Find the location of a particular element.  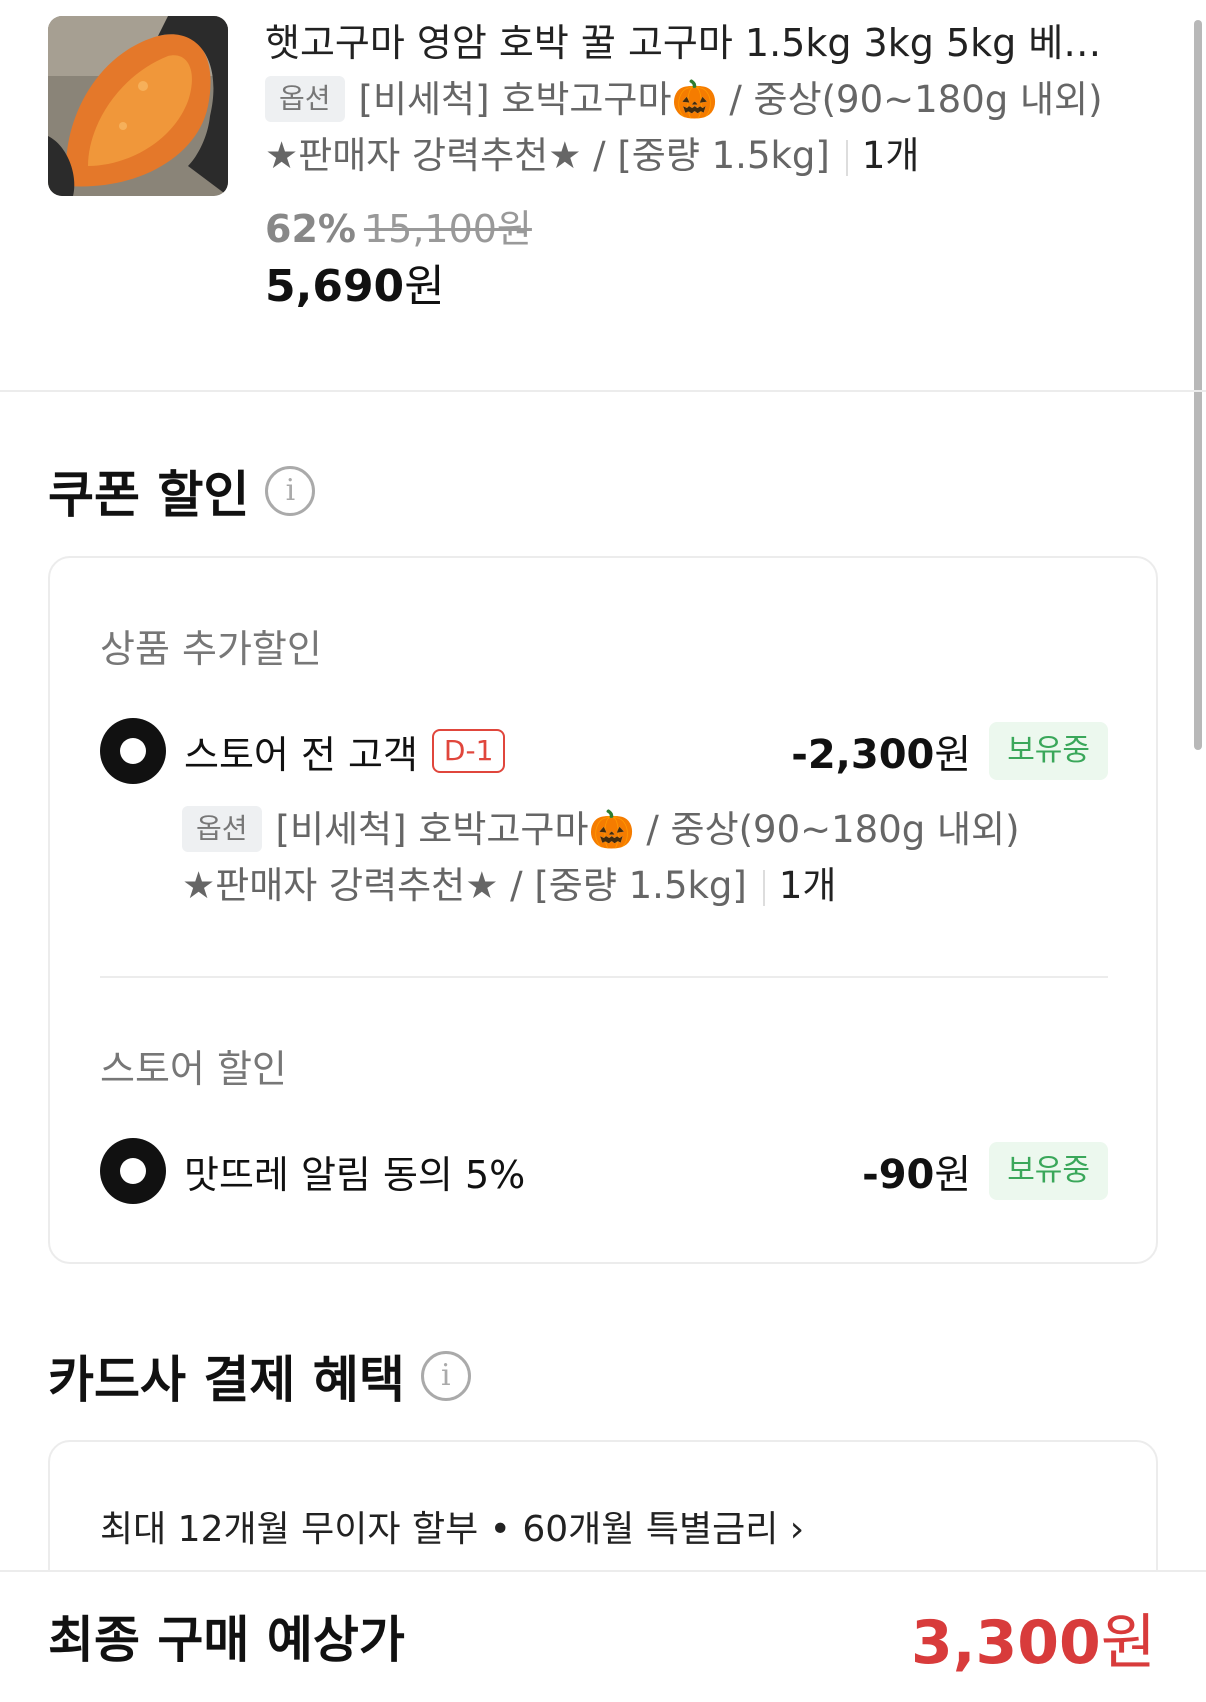

coupon-amount-value: -90 is located at coordinates (898, 1175).